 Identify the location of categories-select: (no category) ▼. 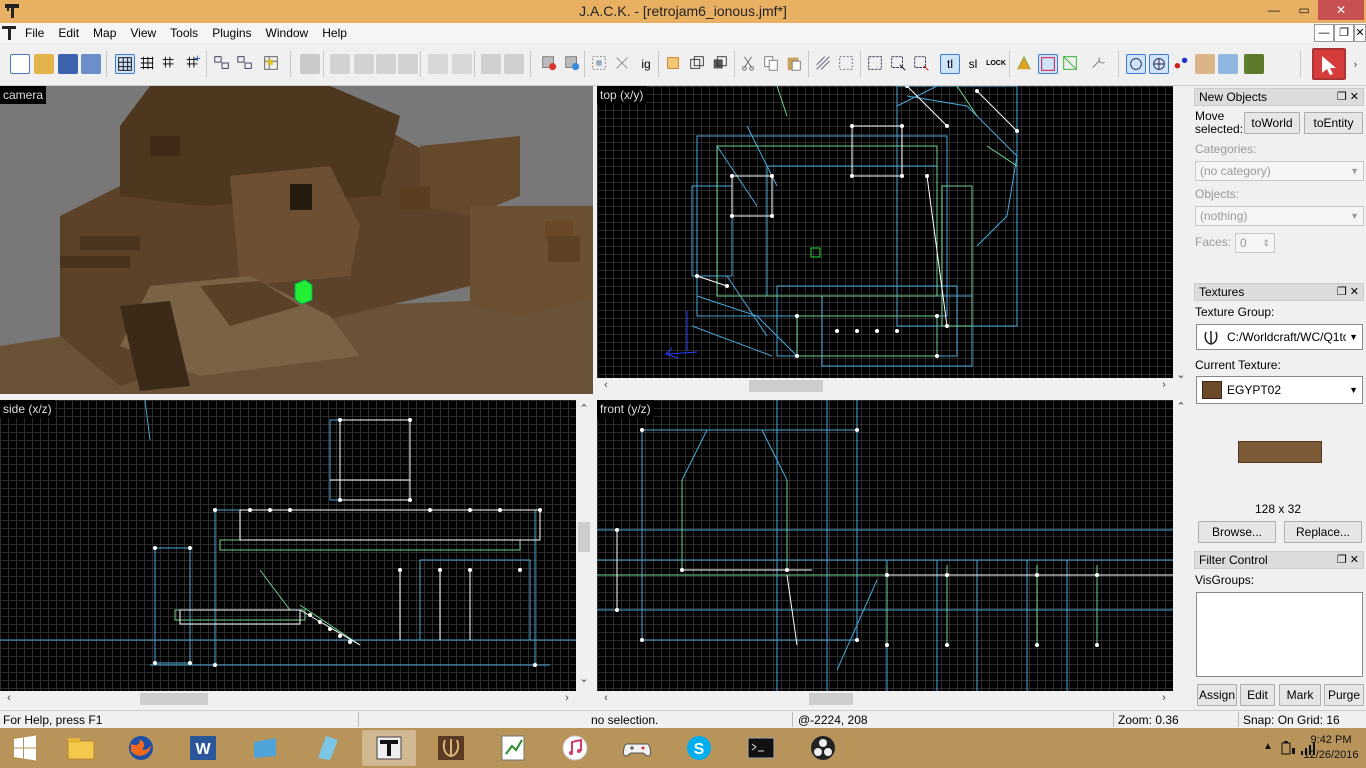
(1279, 171).